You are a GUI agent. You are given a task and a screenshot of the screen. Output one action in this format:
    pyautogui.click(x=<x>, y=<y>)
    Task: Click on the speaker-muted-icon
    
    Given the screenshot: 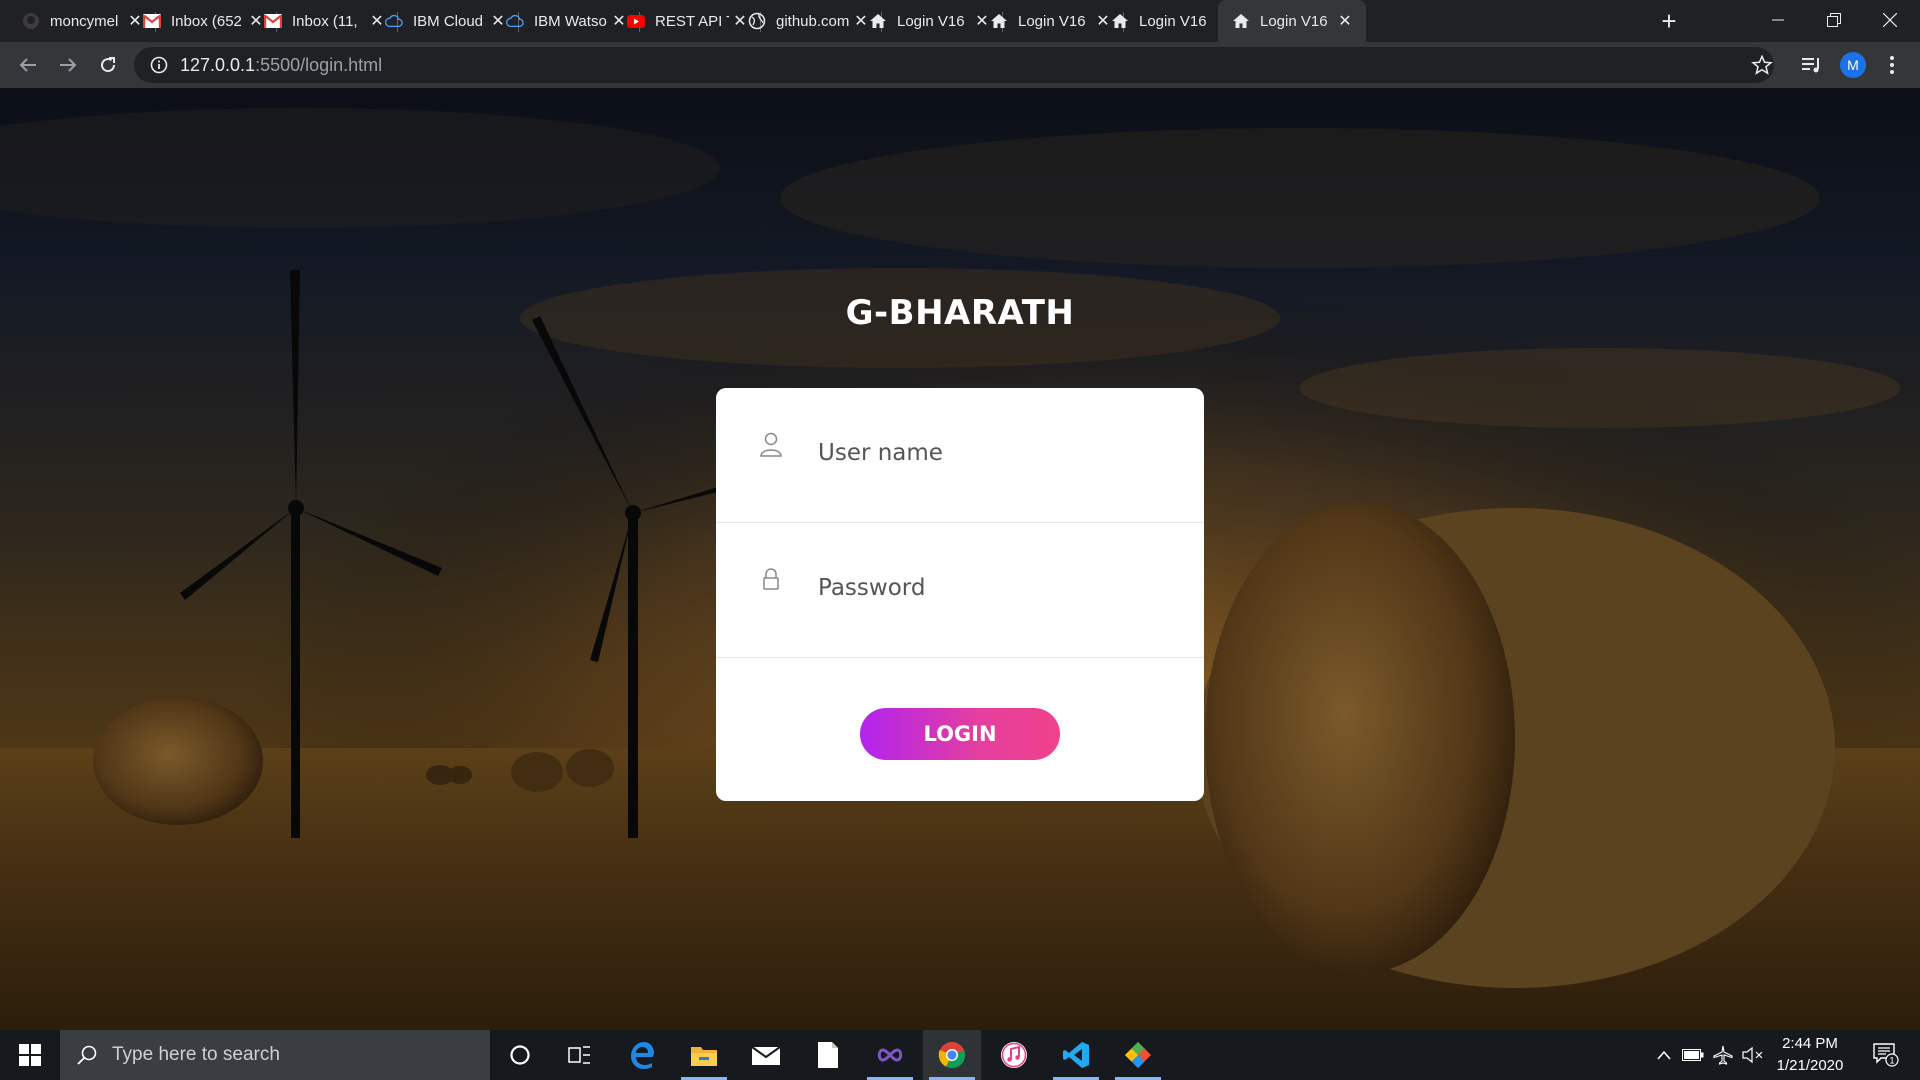 What is the action you would take?
    pyautogui.click(x=1752, y=1055)
    